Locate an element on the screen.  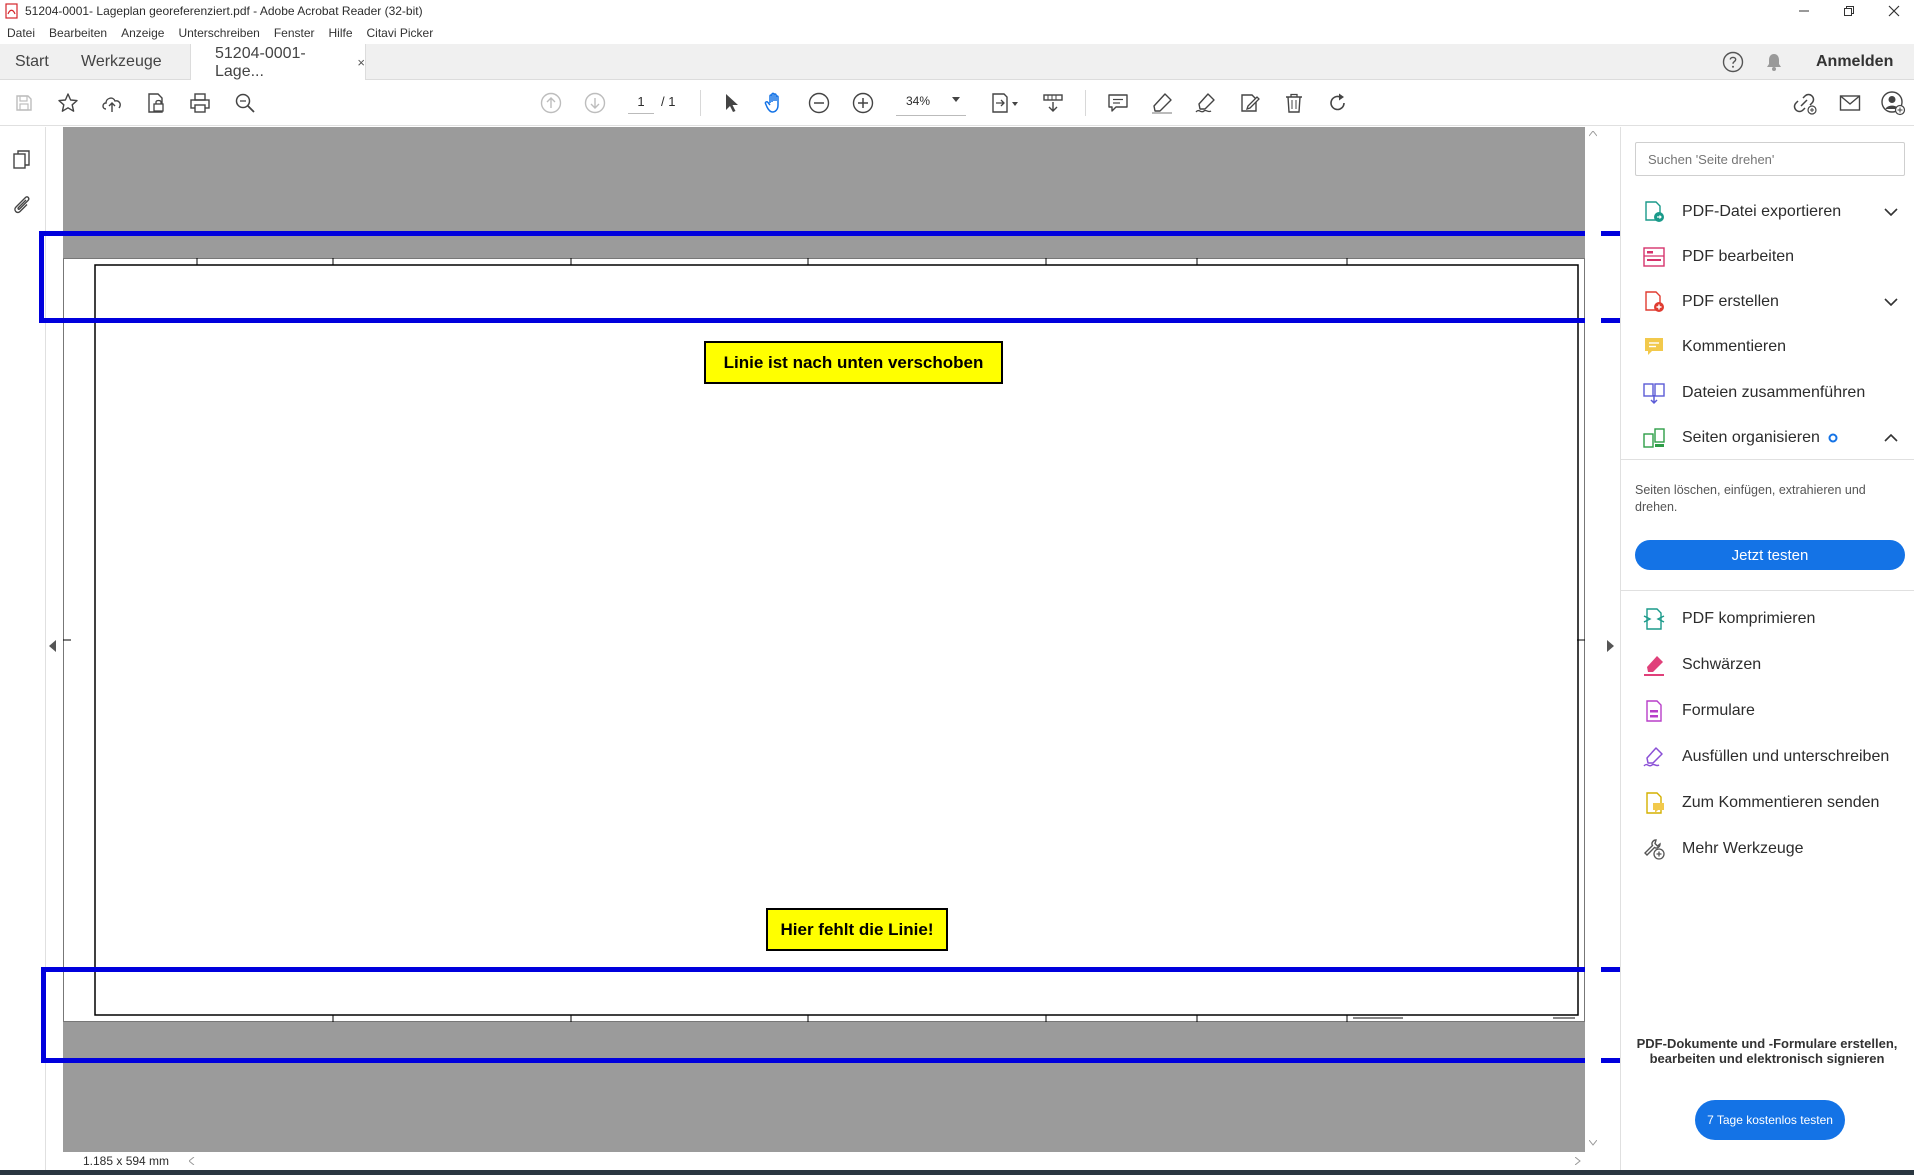
menu-datei: Datei is located at coordinates (21, 33).